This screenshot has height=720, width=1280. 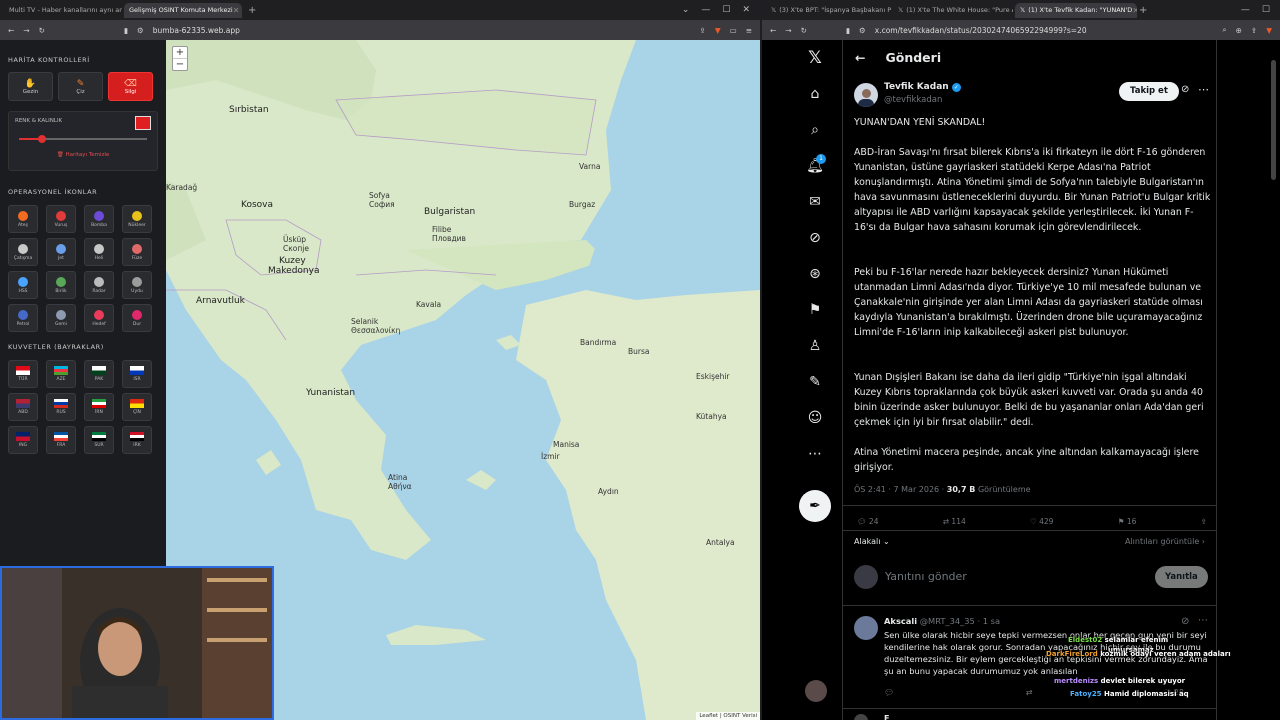 What do you see at coordinates (733, 30) in the screenshot?
I see `sidebar-toggle-icon: ▭` at bounding box center [733, 30].